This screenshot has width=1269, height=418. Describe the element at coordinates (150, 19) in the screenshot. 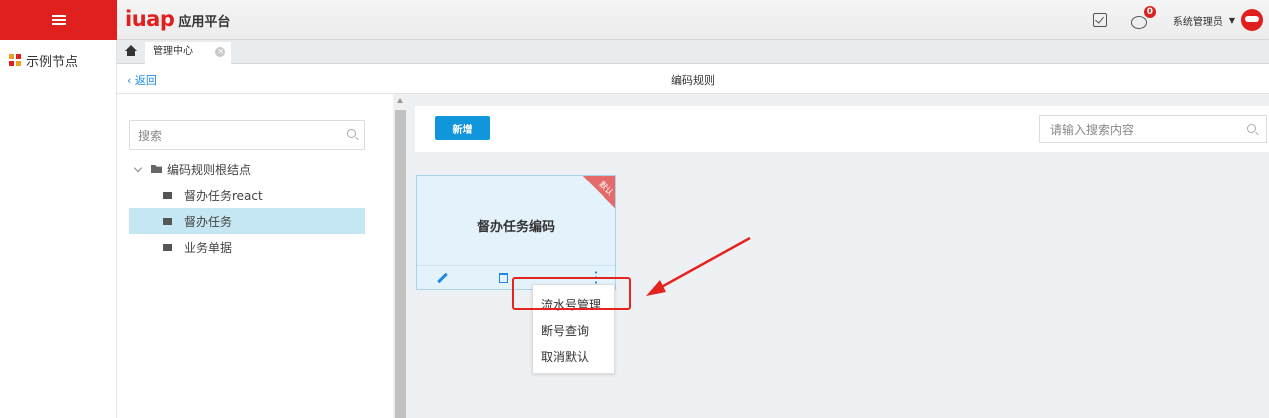

I see `logo-text: iuap` at that location.